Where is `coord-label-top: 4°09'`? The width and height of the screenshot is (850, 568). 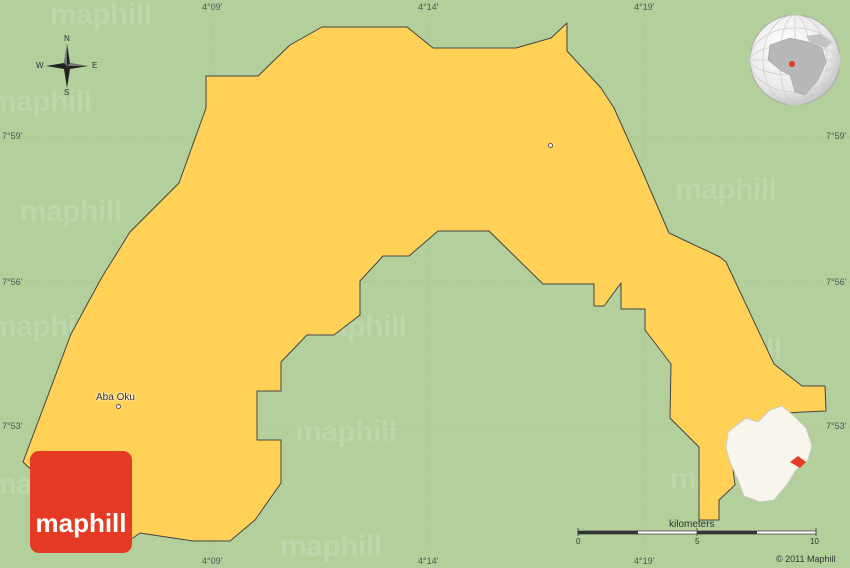 coord-label-top: 4°09' is located at coordinates (212, 7).